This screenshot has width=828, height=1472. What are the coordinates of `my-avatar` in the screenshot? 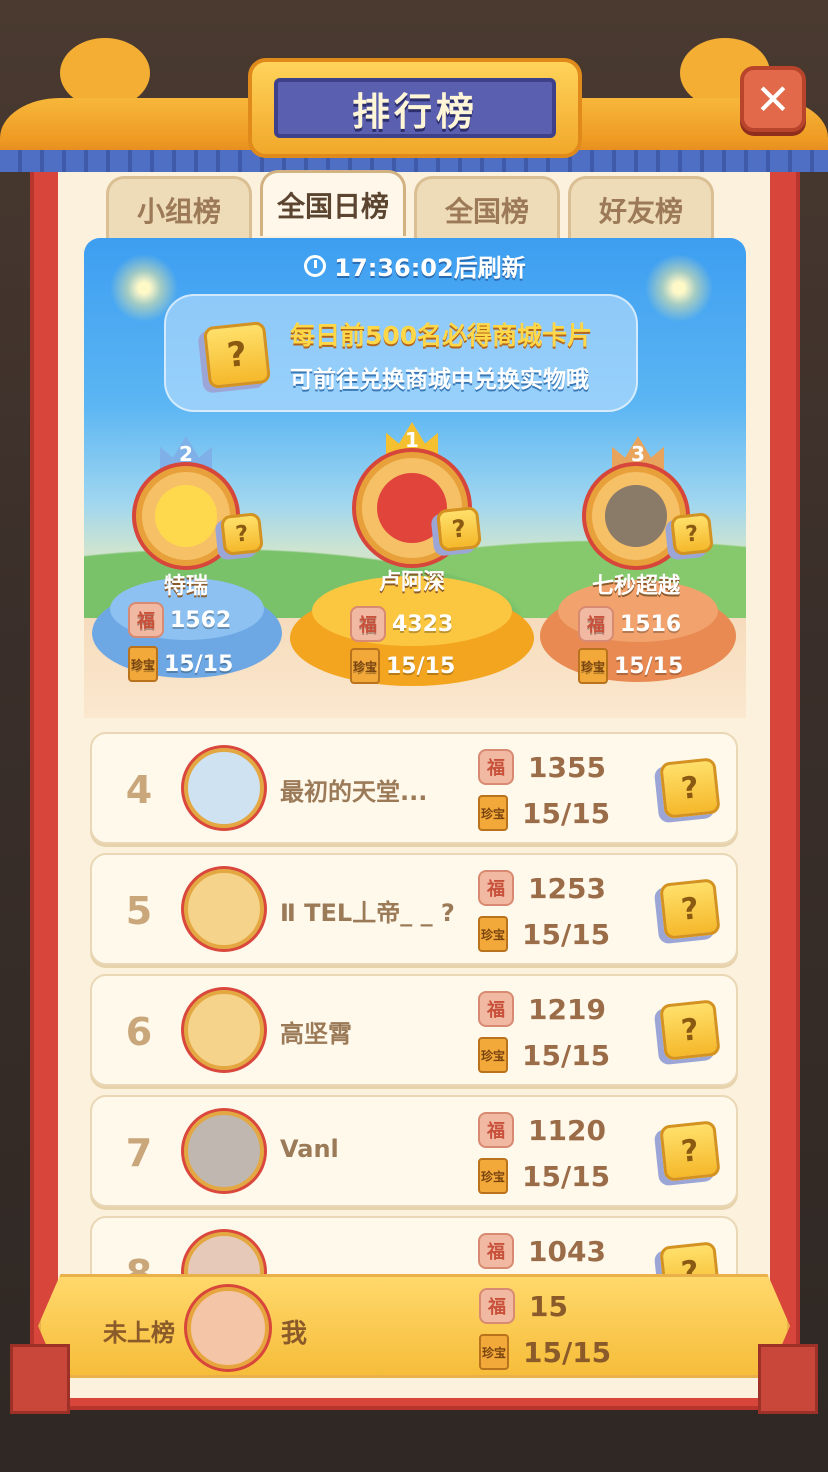 It's located at (228, 1328).